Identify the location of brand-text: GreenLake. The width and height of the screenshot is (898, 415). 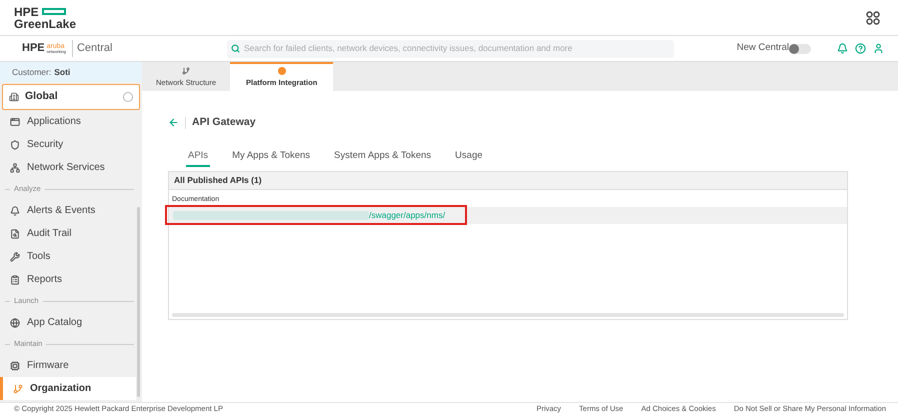
(45, 24).